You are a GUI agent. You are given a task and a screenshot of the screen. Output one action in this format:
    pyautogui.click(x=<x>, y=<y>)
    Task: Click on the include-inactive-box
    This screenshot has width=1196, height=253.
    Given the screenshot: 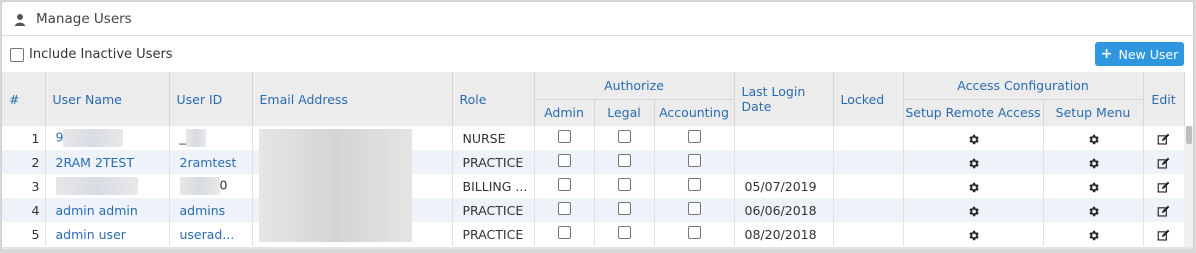 What is the action you would take?
    pyautogui.click(x=17, y=54)
    